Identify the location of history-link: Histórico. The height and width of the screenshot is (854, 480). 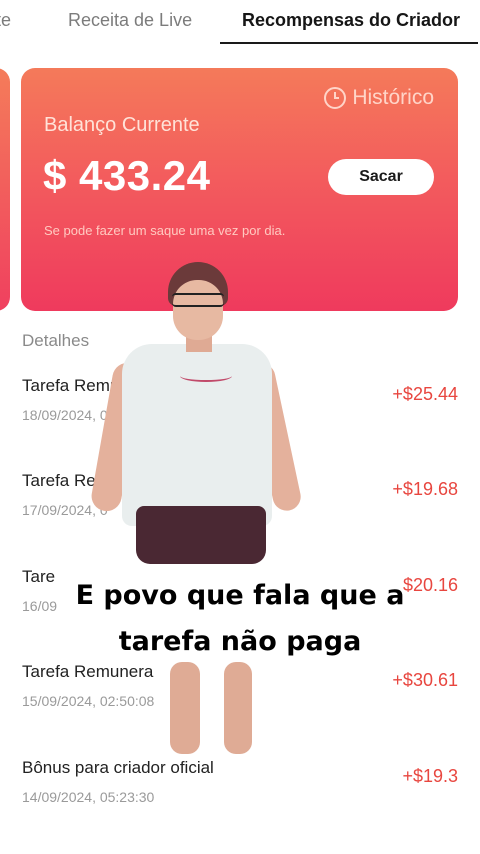
(379, 98).